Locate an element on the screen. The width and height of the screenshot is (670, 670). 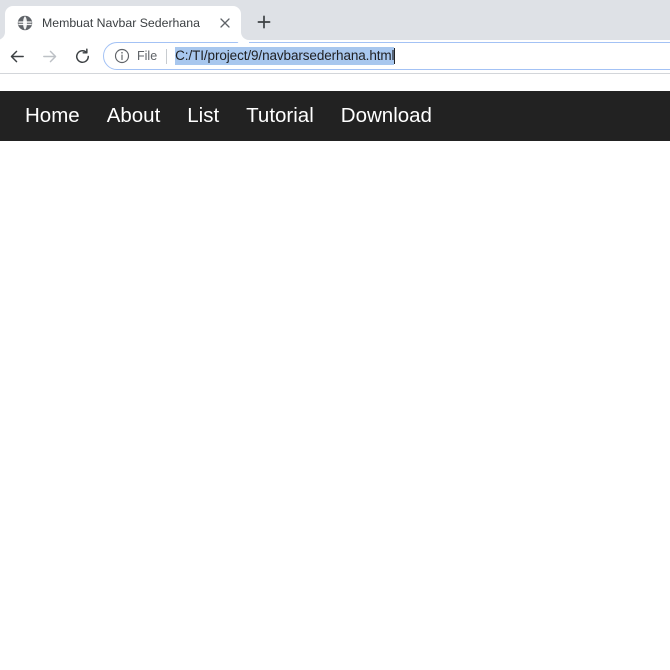
forward-arrow-icon is located at coordinates (49, 56).